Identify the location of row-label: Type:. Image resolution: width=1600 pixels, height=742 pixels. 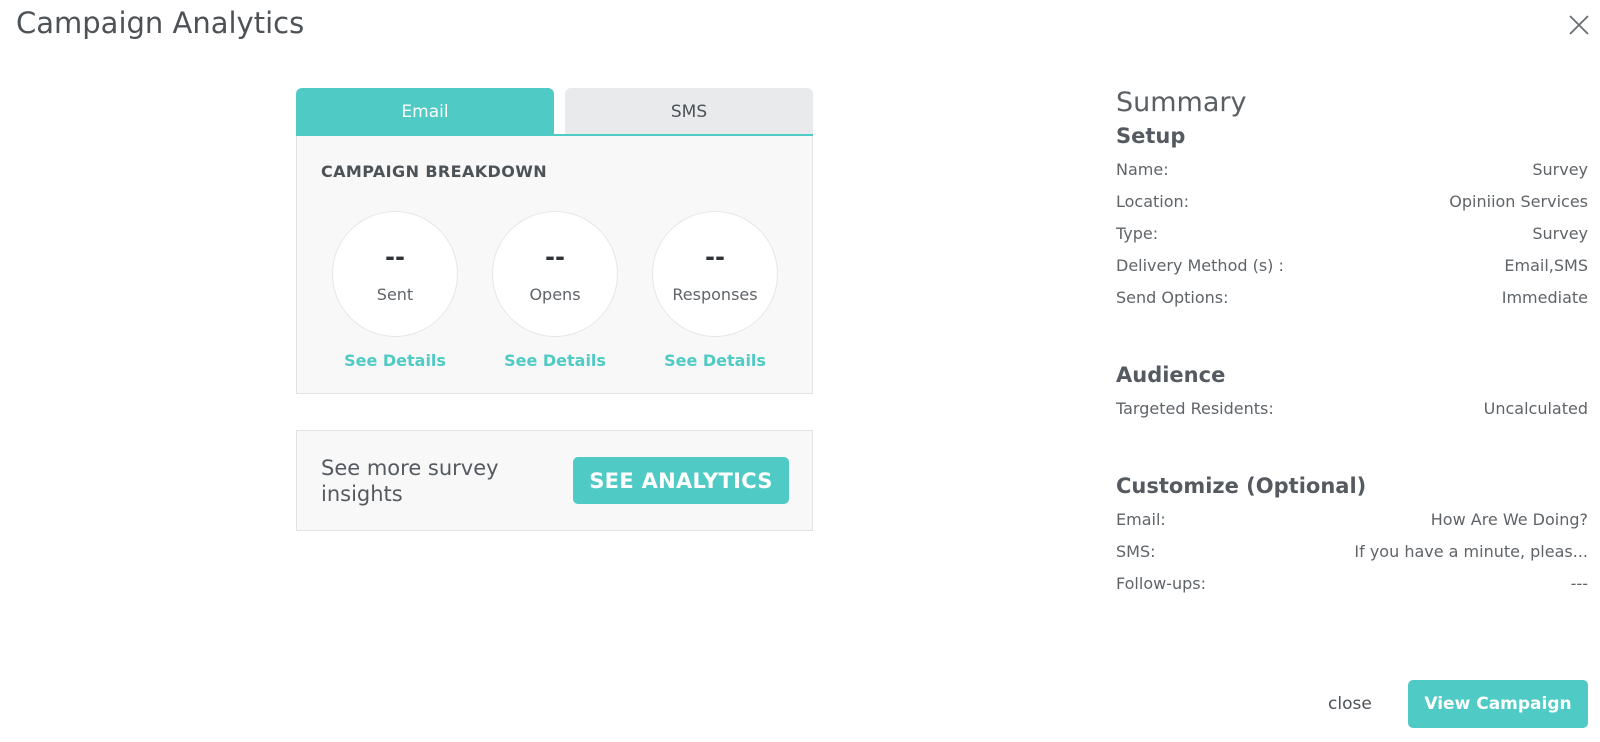
(1137, 233).